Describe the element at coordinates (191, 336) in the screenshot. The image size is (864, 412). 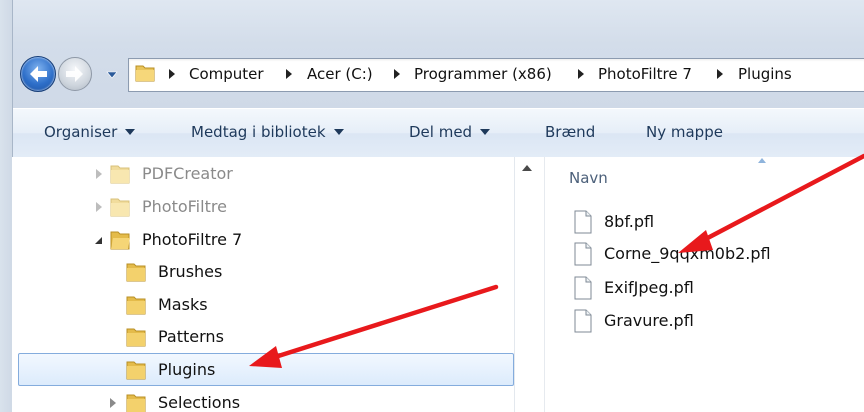
I see `tree-item-label: Patterns` at that location.